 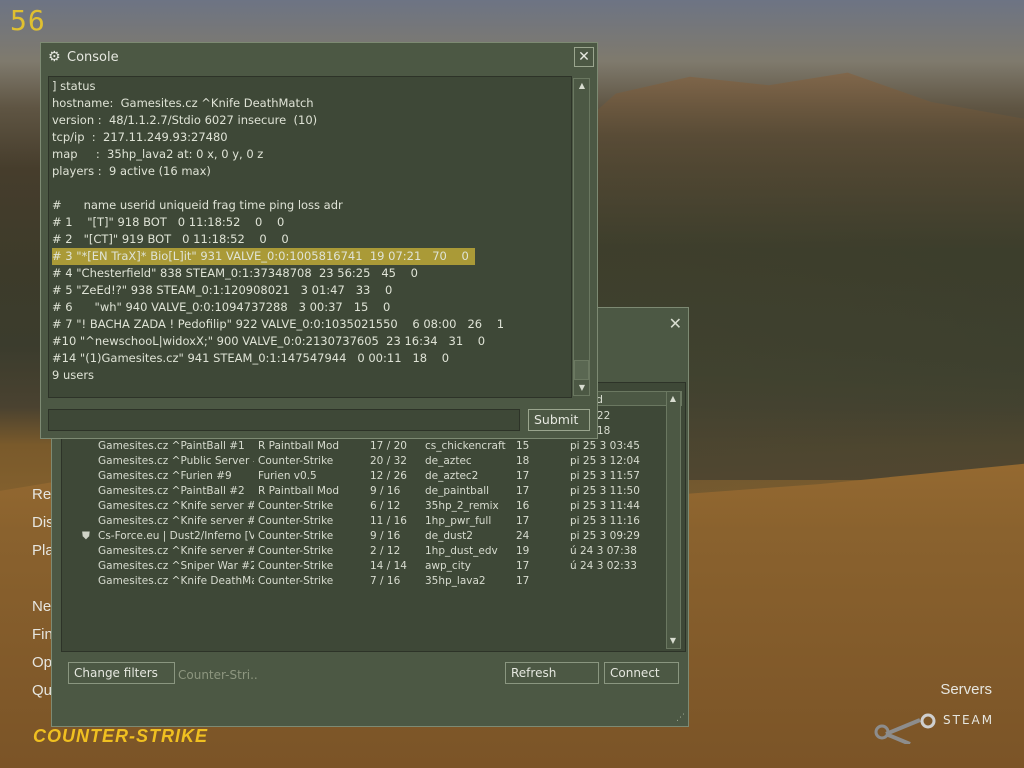 What do you see at coordinates (176, 581) in the screenshot?
I see `cell-name: Gamesites.cz ^Knife DeathMatch` at bounding box center [176, 581].